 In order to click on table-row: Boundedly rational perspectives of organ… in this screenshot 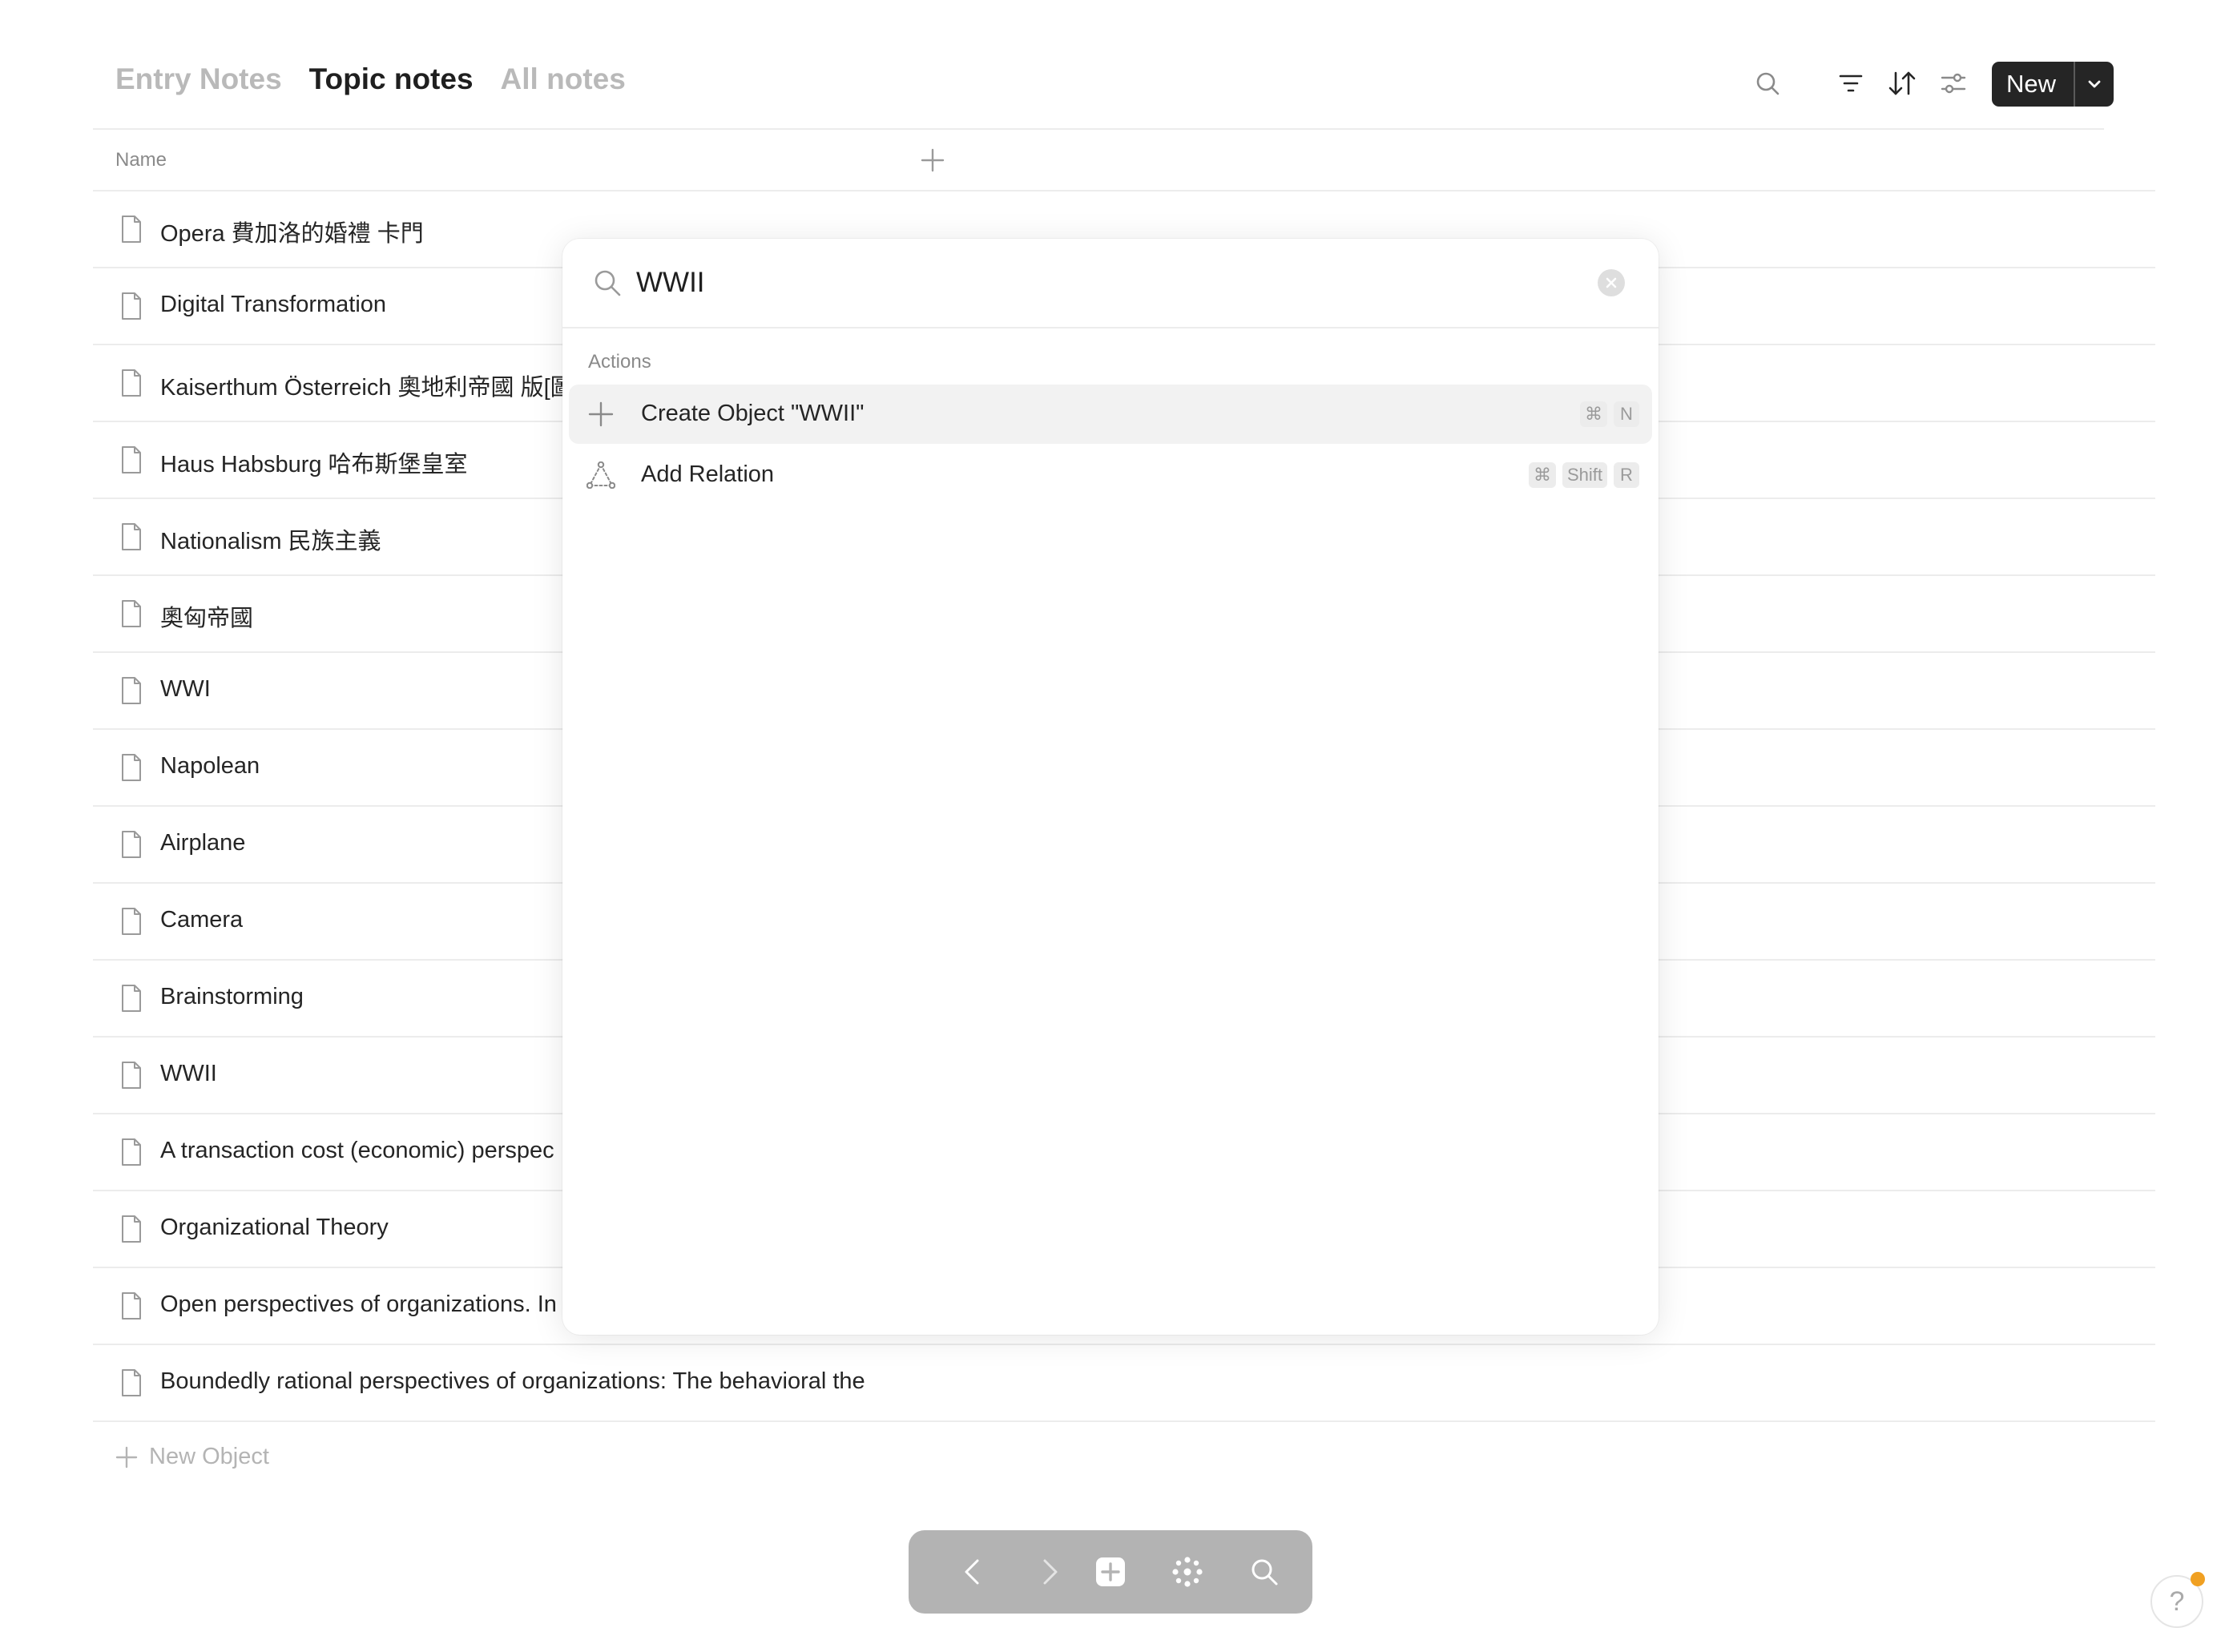, I will do `click(1124, 1383)`.